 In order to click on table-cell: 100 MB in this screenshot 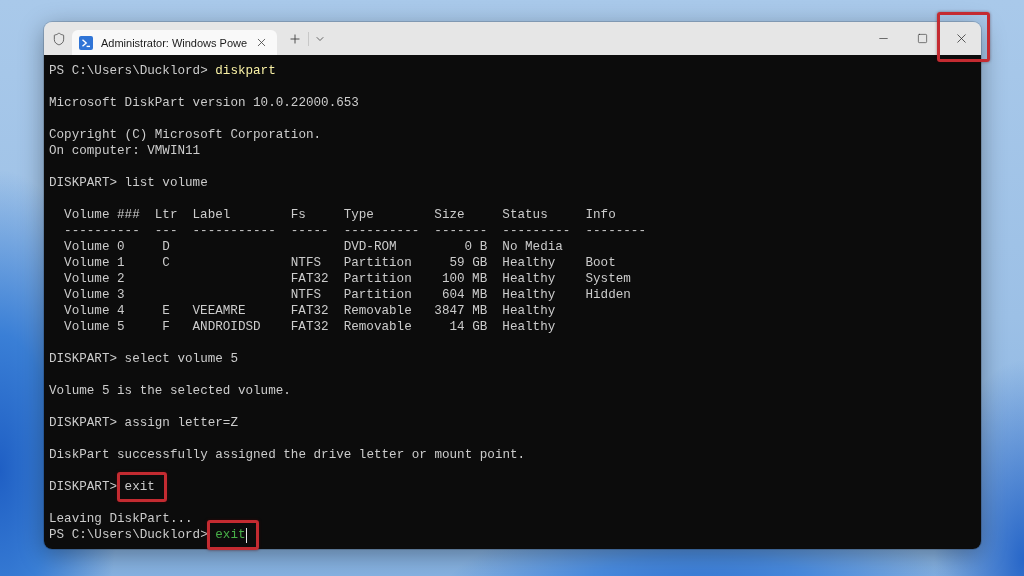, I will do `click(464, 279)`.